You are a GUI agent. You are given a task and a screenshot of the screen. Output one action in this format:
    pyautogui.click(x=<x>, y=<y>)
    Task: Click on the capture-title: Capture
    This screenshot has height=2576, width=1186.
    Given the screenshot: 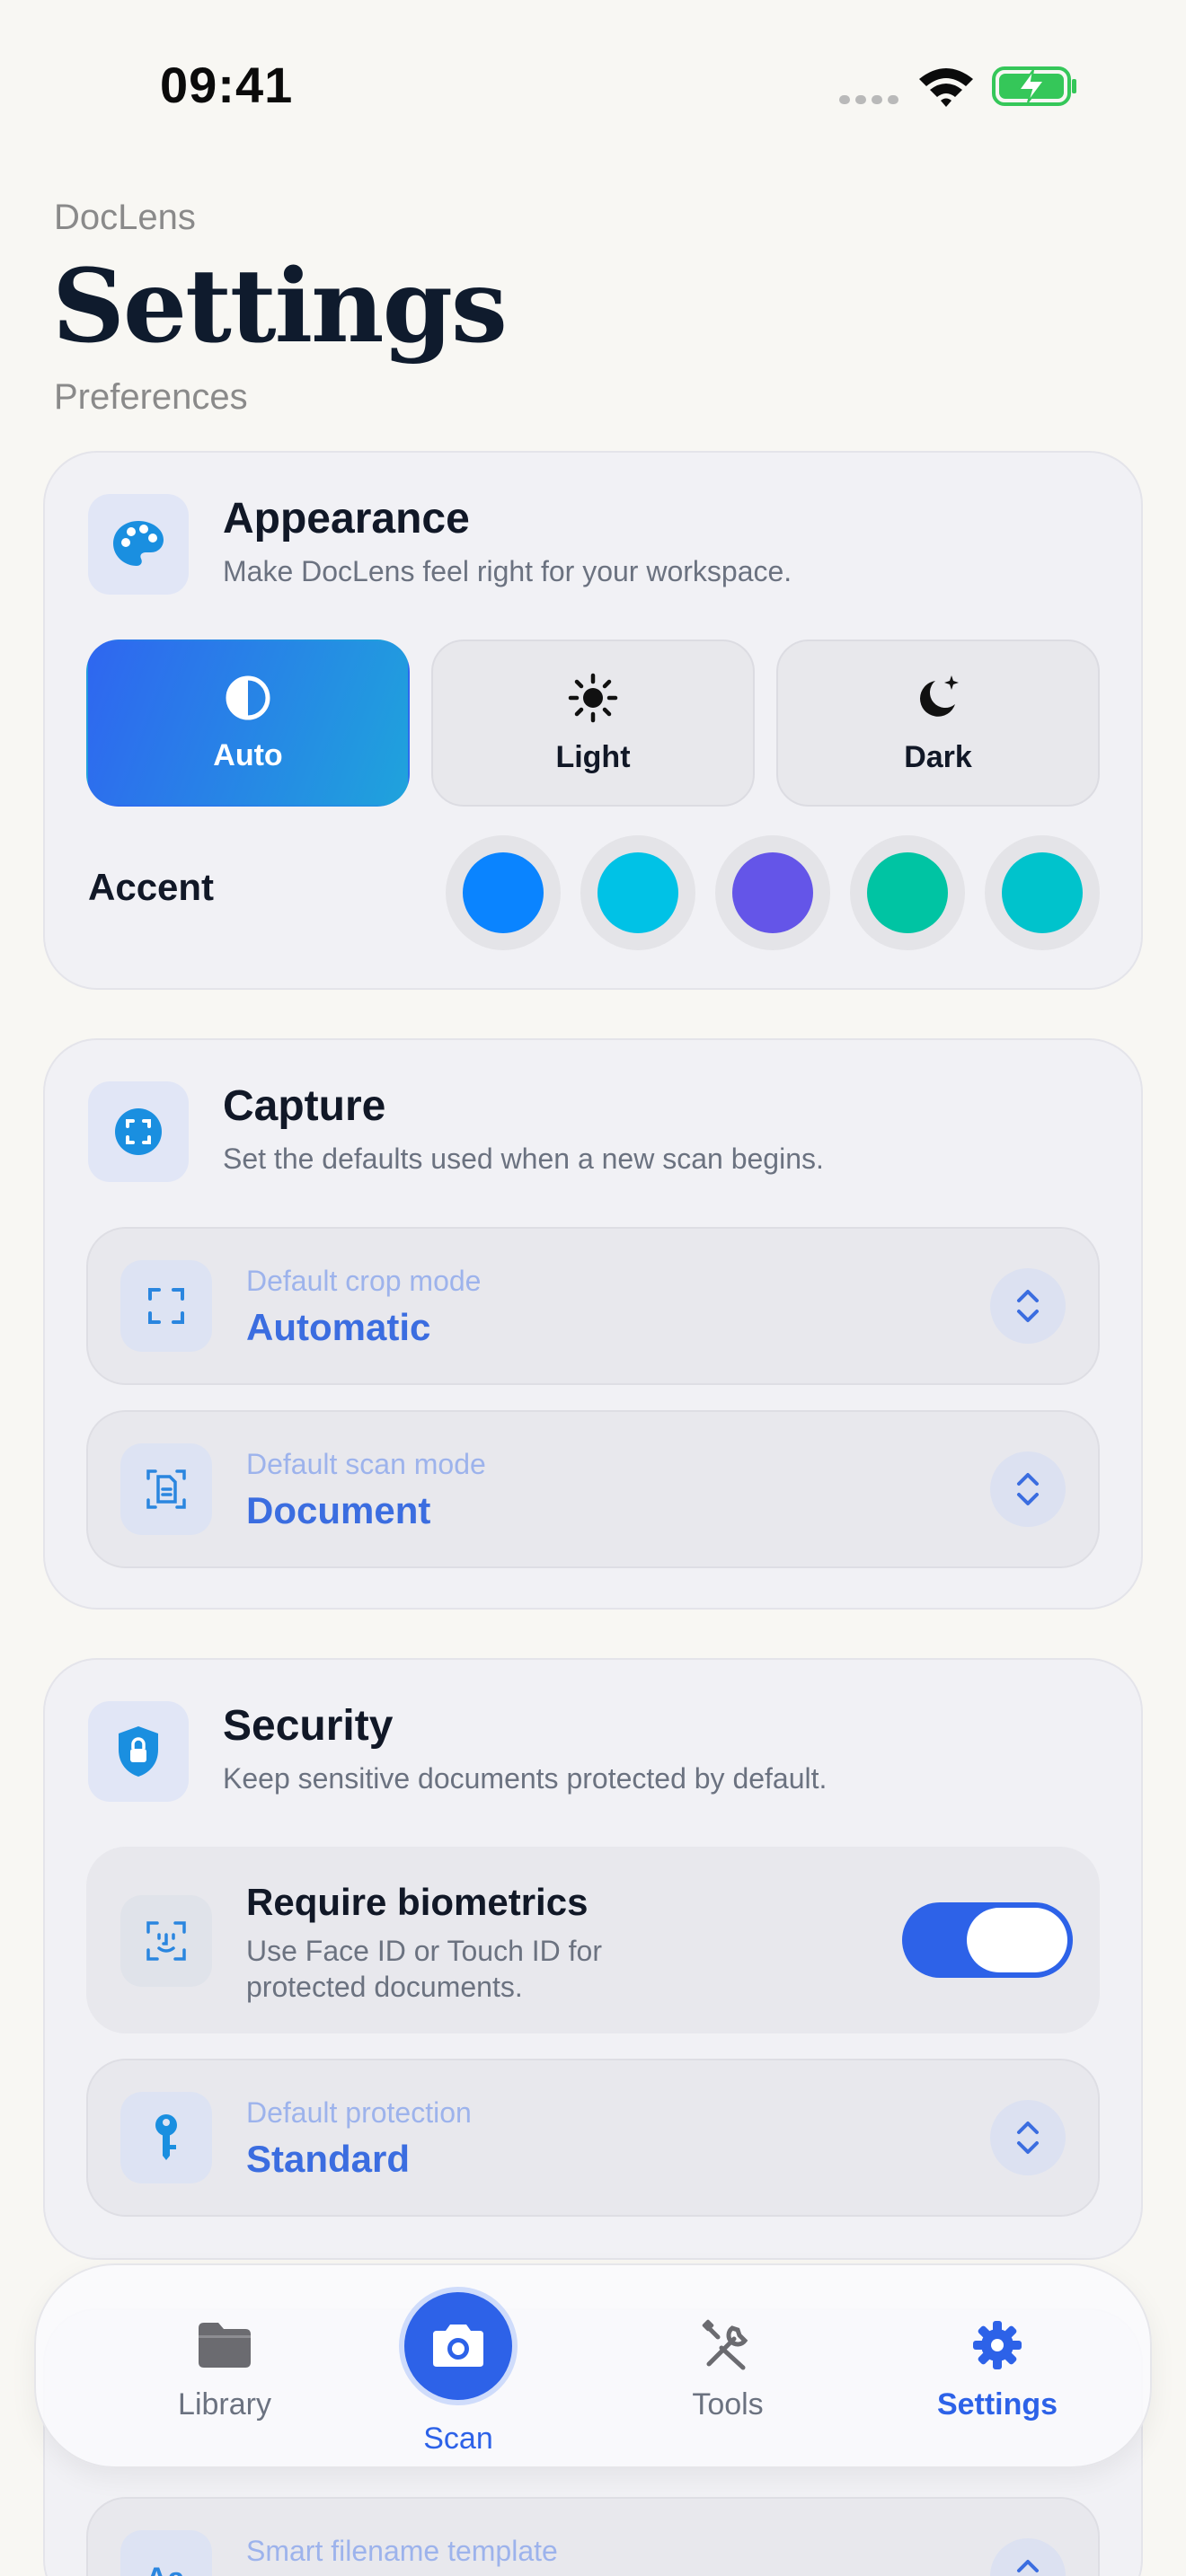 What is the action you would take?
    pyautogui.click(x=304, y=1106)
    